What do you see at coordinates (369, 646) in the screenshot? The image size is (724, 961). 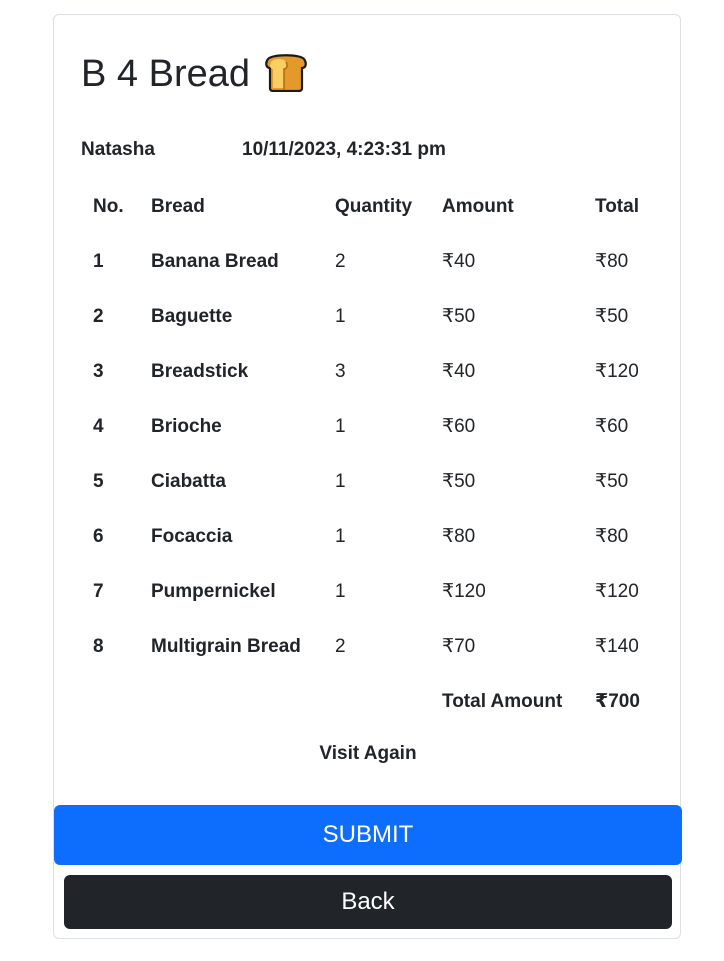 I see `table-row: 8 Multigrain Bread 2 ₹70 ₹140` at bounding box center [369, 646].